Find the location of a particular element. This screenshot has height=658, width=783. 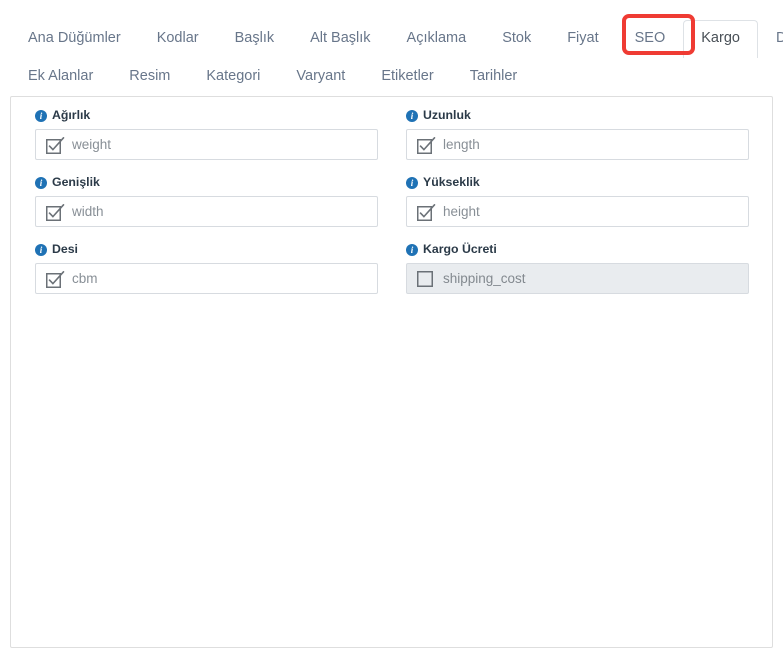

tab-ana-d-mler: Ana Düğümler is located at coordinates (74, 39).